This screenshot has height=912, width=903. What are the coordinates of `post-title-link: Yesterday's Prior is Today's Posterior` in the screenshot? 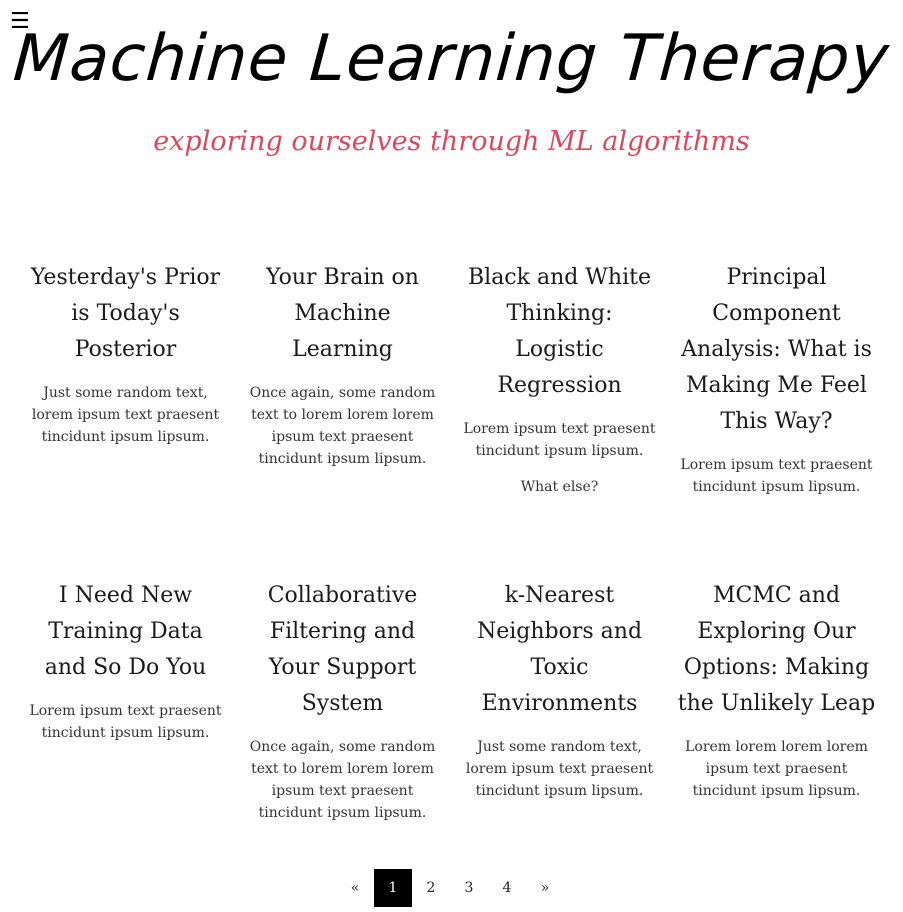 It's located at (125, 314).